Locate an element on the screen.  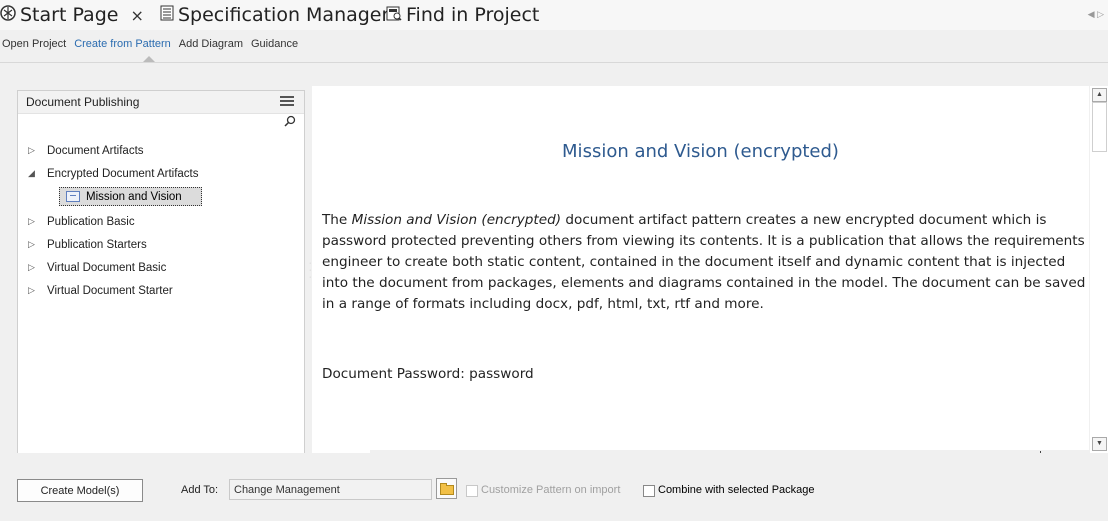
menu-icon is located at coordinates (287, 101).